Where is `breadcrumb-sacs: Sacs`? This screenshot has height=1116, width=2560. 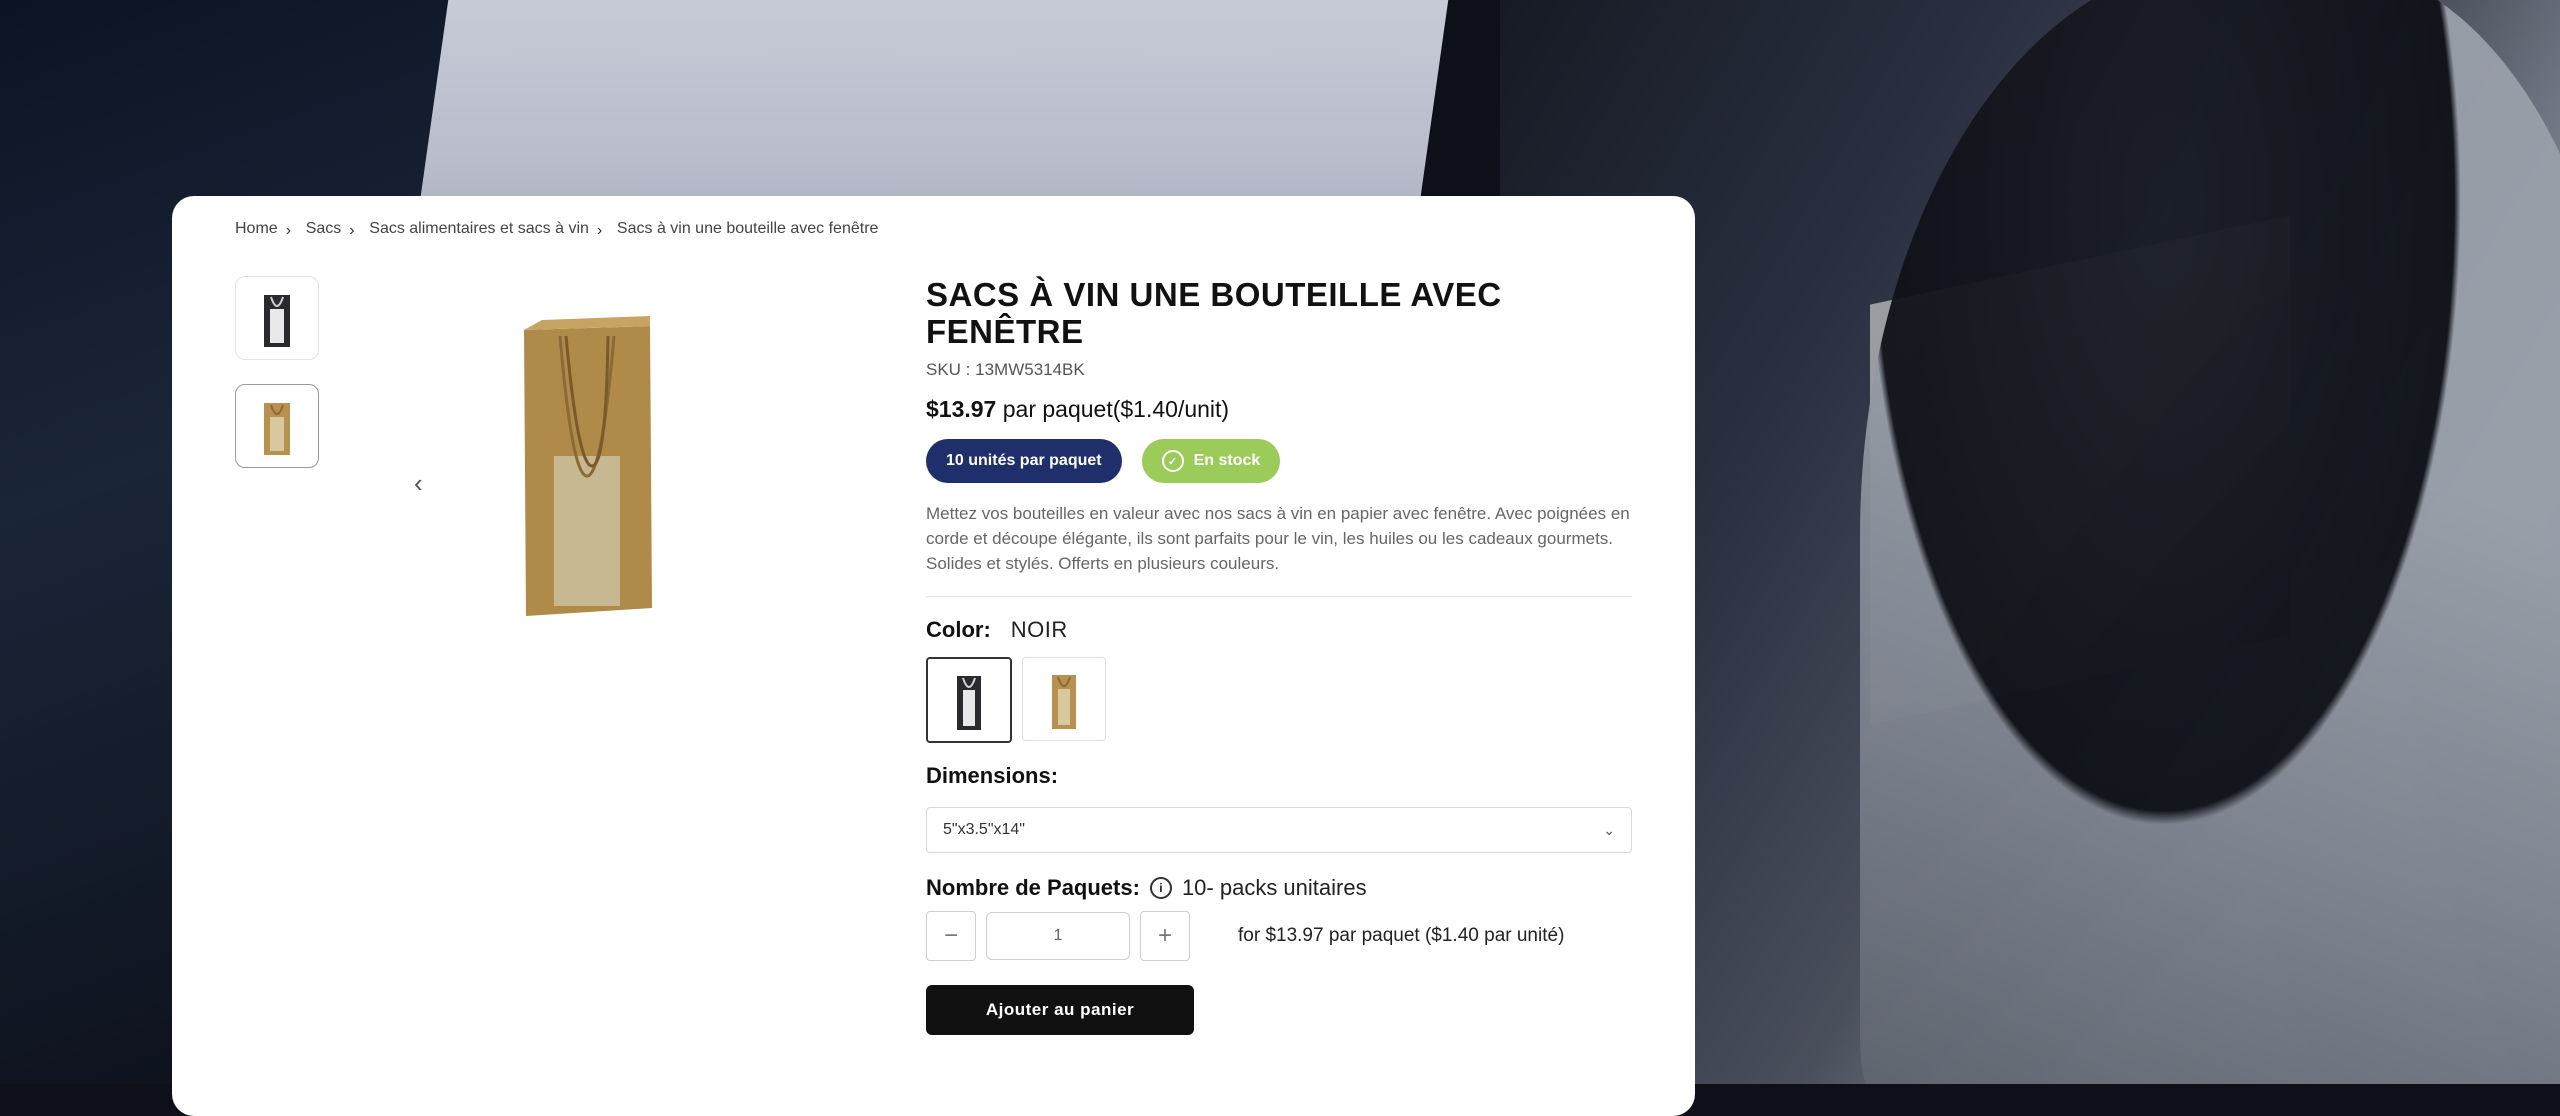 breadcrumb-sacs: Sacs is located at coordinates (324, 229).